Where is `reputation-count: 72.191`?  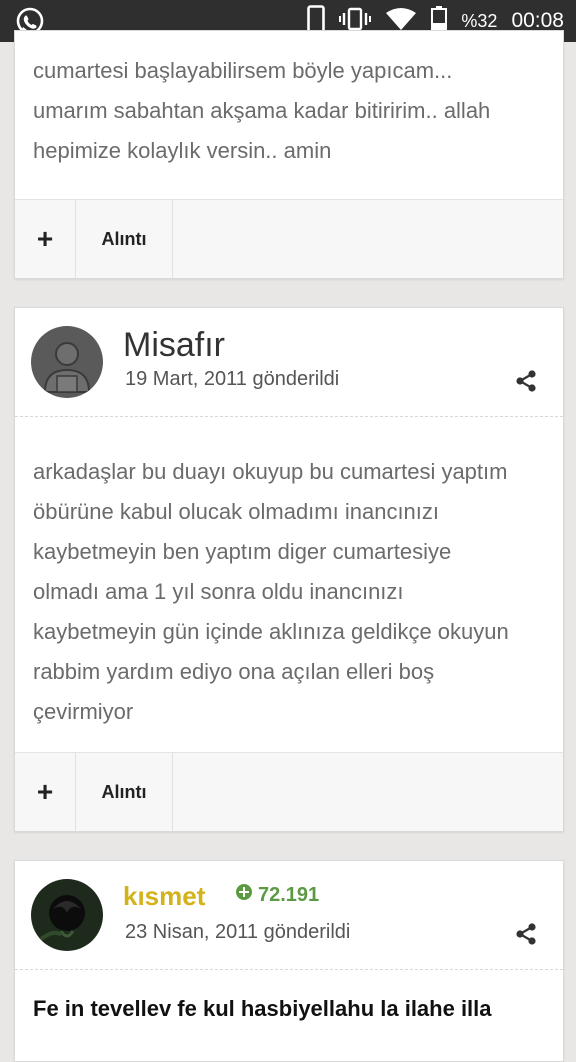 reputation-count: 72.191 is located at coordinates (289, 894).